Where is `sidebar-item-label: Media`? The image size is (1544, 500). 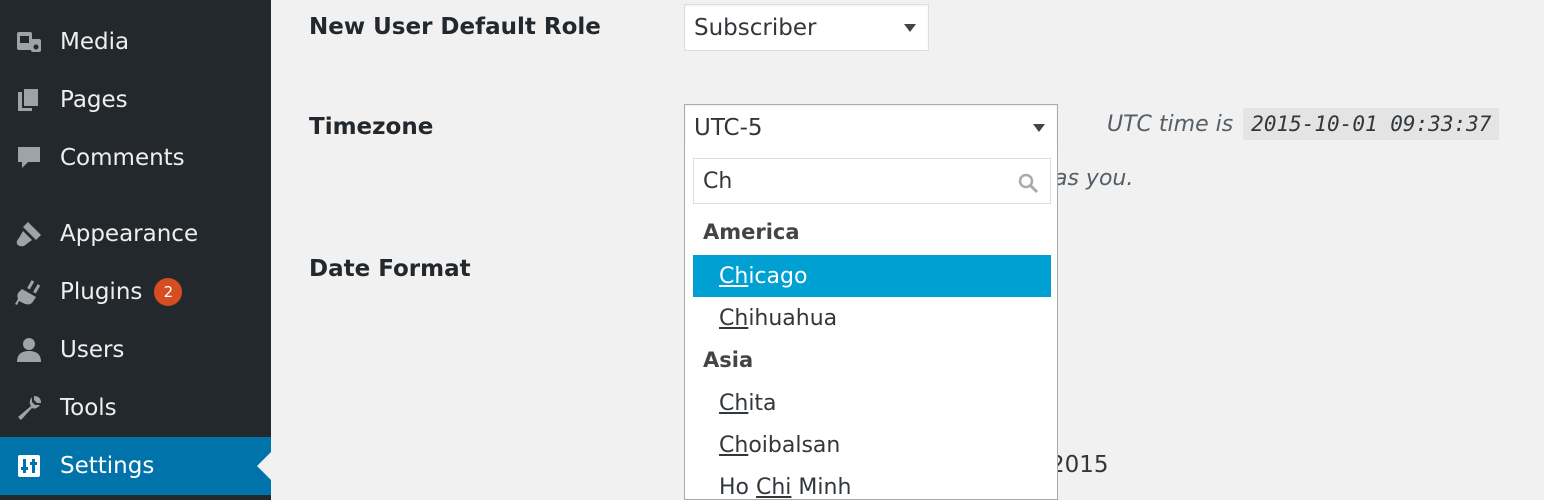
sidebar-item-label: Media is located at coordinates (95, 42).